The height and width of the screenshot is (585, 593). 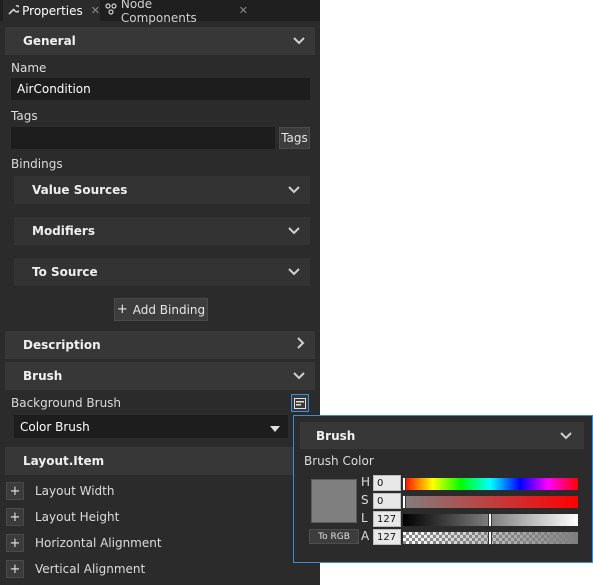 What do you see at coordinates (64, 461) in the screenshot?
I see `layout-item-section-title: Layout.Item` at bounding box center [64, 461].